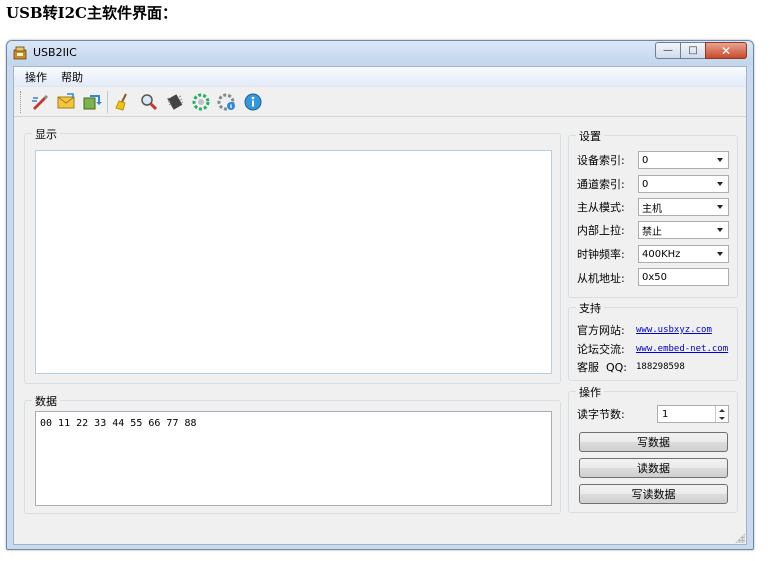  Describe the element at coordinates (66, 102) in the screenshot. I see `mail-icon` at that location.